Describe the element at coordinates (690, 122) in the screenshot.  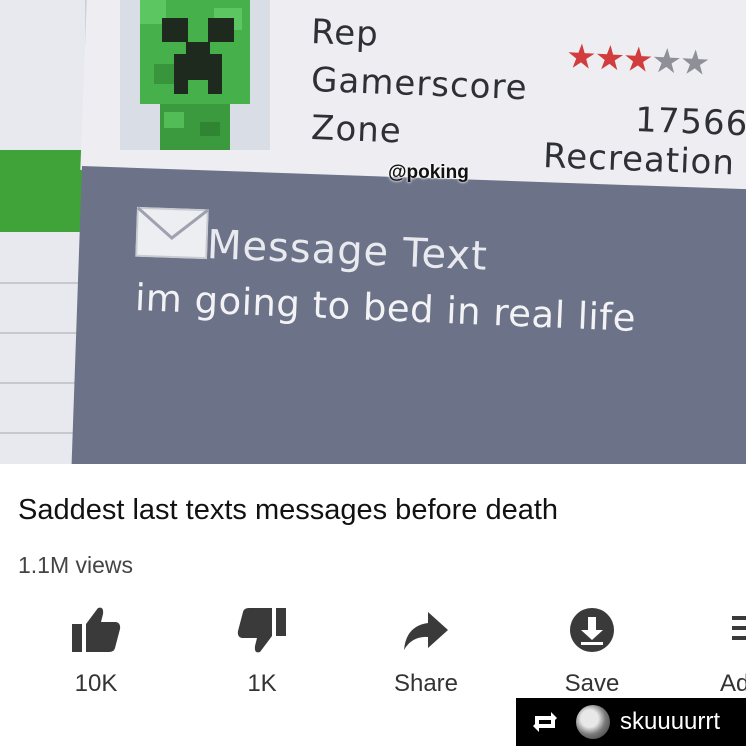
I see `gamerscore-value: 17566` at that location.